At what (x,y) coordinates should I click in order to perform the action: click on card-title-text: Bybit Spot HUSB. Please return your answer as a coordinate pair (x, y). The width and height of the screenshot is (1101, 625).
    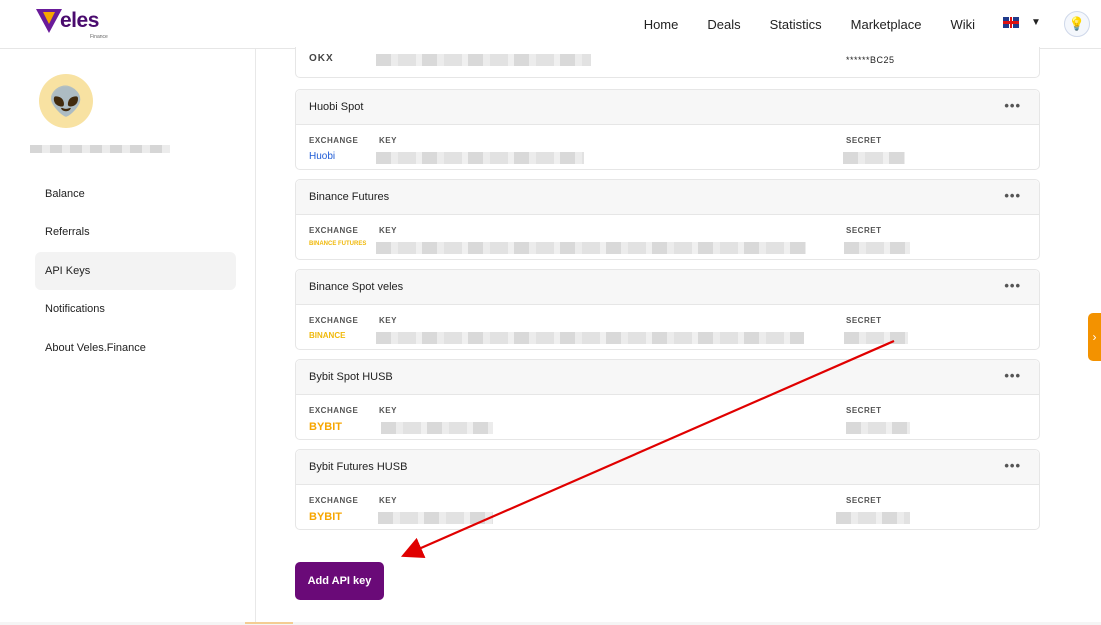
    Looking at the image, I should click on (351, 377).